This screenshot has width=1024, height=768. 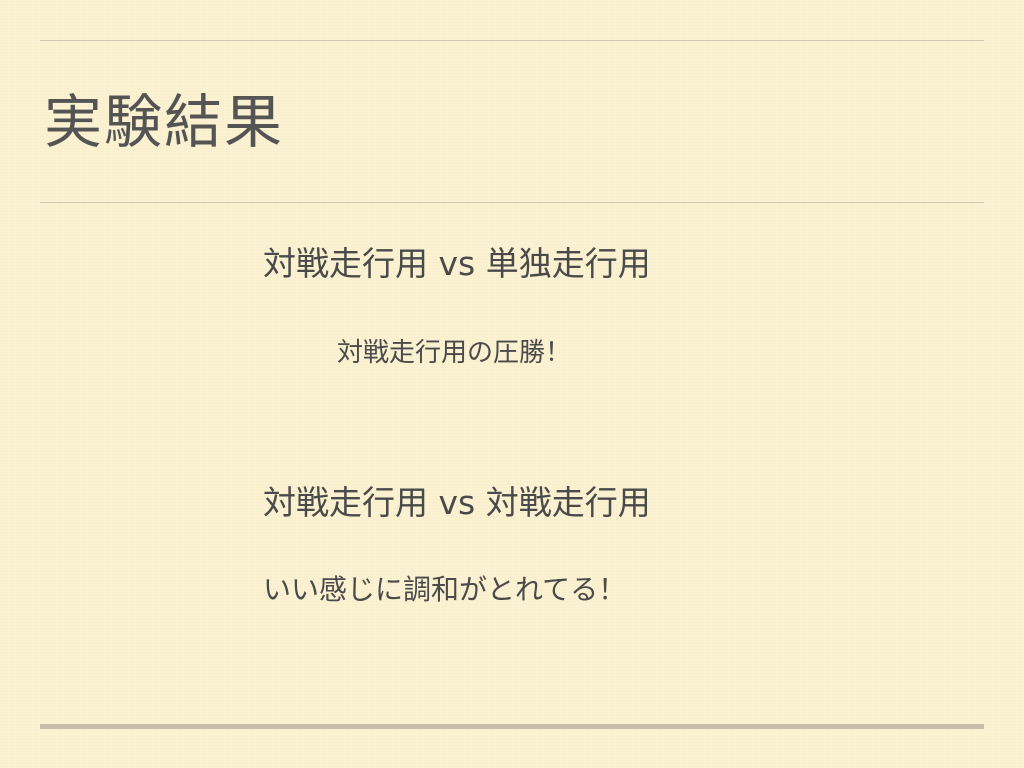 What do you see at coordinates (164, 122) in the screenshot?
I see `slide-title: 実験結果` at bounding box center [164, 122].